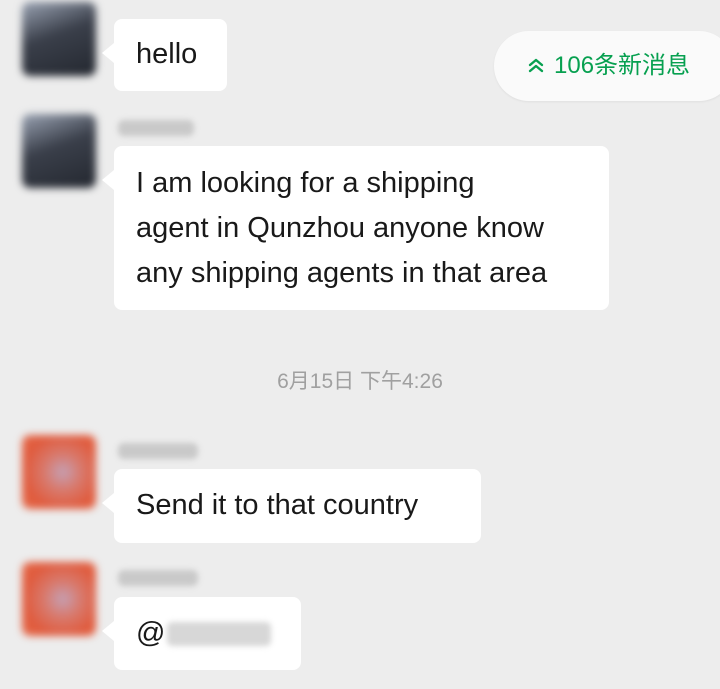 This screenshot has height=689, width=720. What do you see at coordinates (277, 505) in the screenshot?
I see `message-text: Send it to that country` at bounding box center [277, 505].